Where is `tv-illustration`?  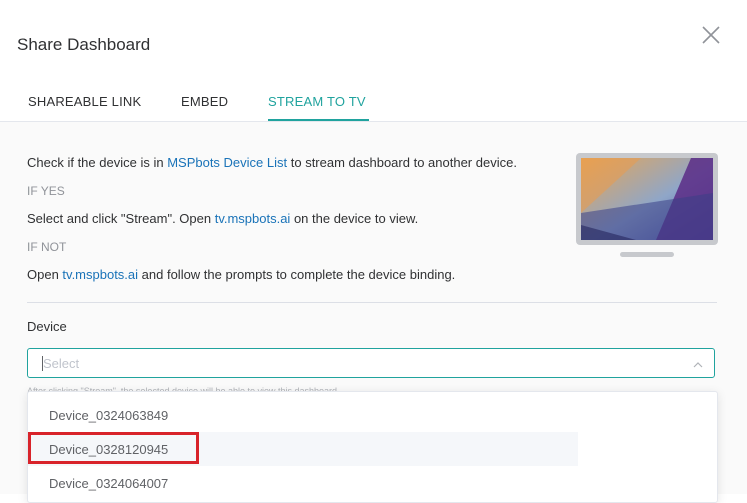 tv-illustration is located at coordinates (647, 205).